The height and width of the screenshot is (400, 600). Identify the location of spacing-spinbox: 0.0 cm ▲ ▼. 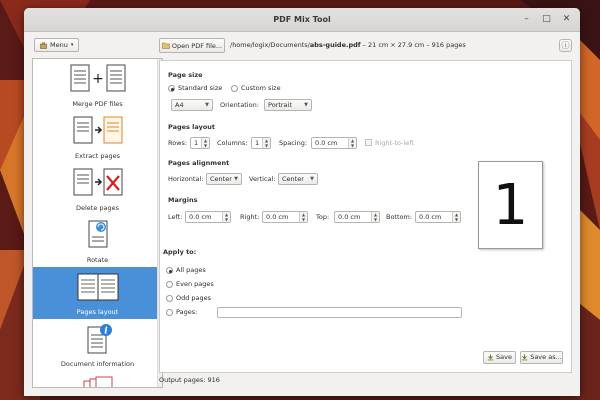
(334, 143).